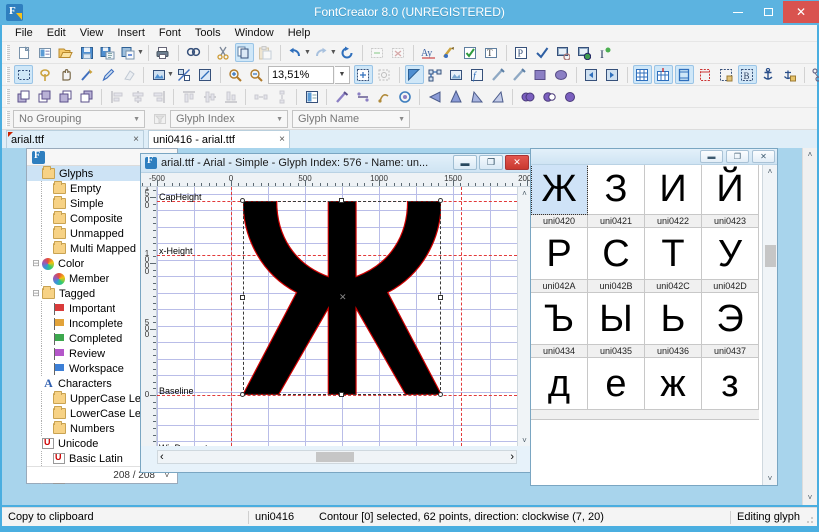 Image resolution: width=819 pixels, height=532 pixels. What do you see at coordinates (477, 74) in the screenshot?
I see `edit-image-icon: f` at bounding box center [477, 74].